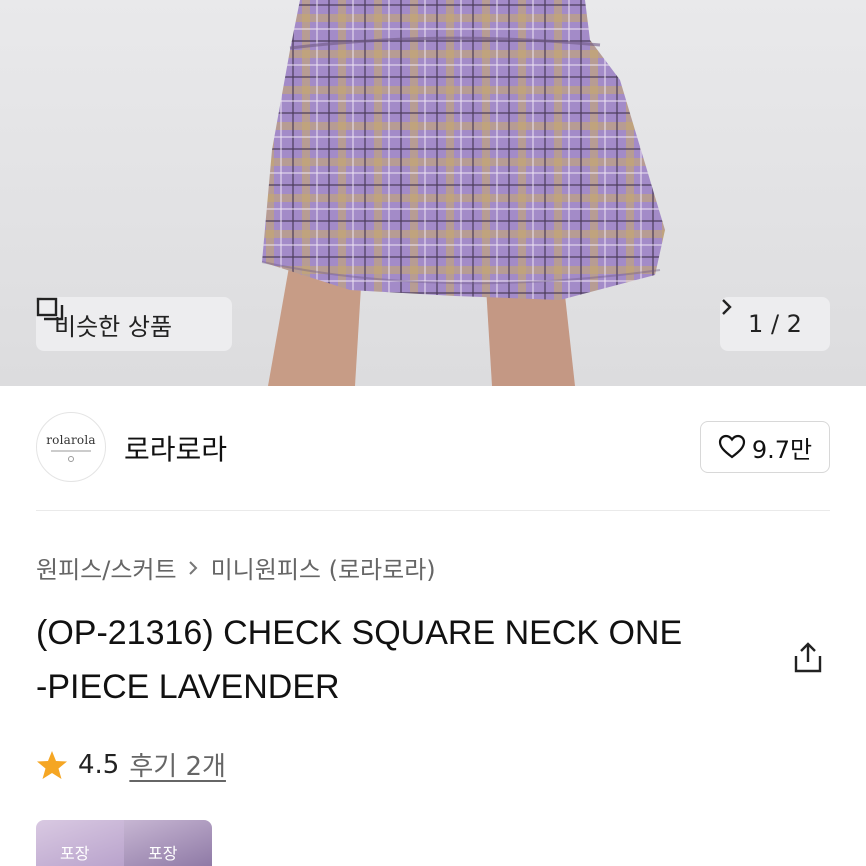 The height and width of the screenshot is (866, 866). Describe the element at coordinates (71, 450) in the screenshot. I see `shop-logo-underline` at that location.